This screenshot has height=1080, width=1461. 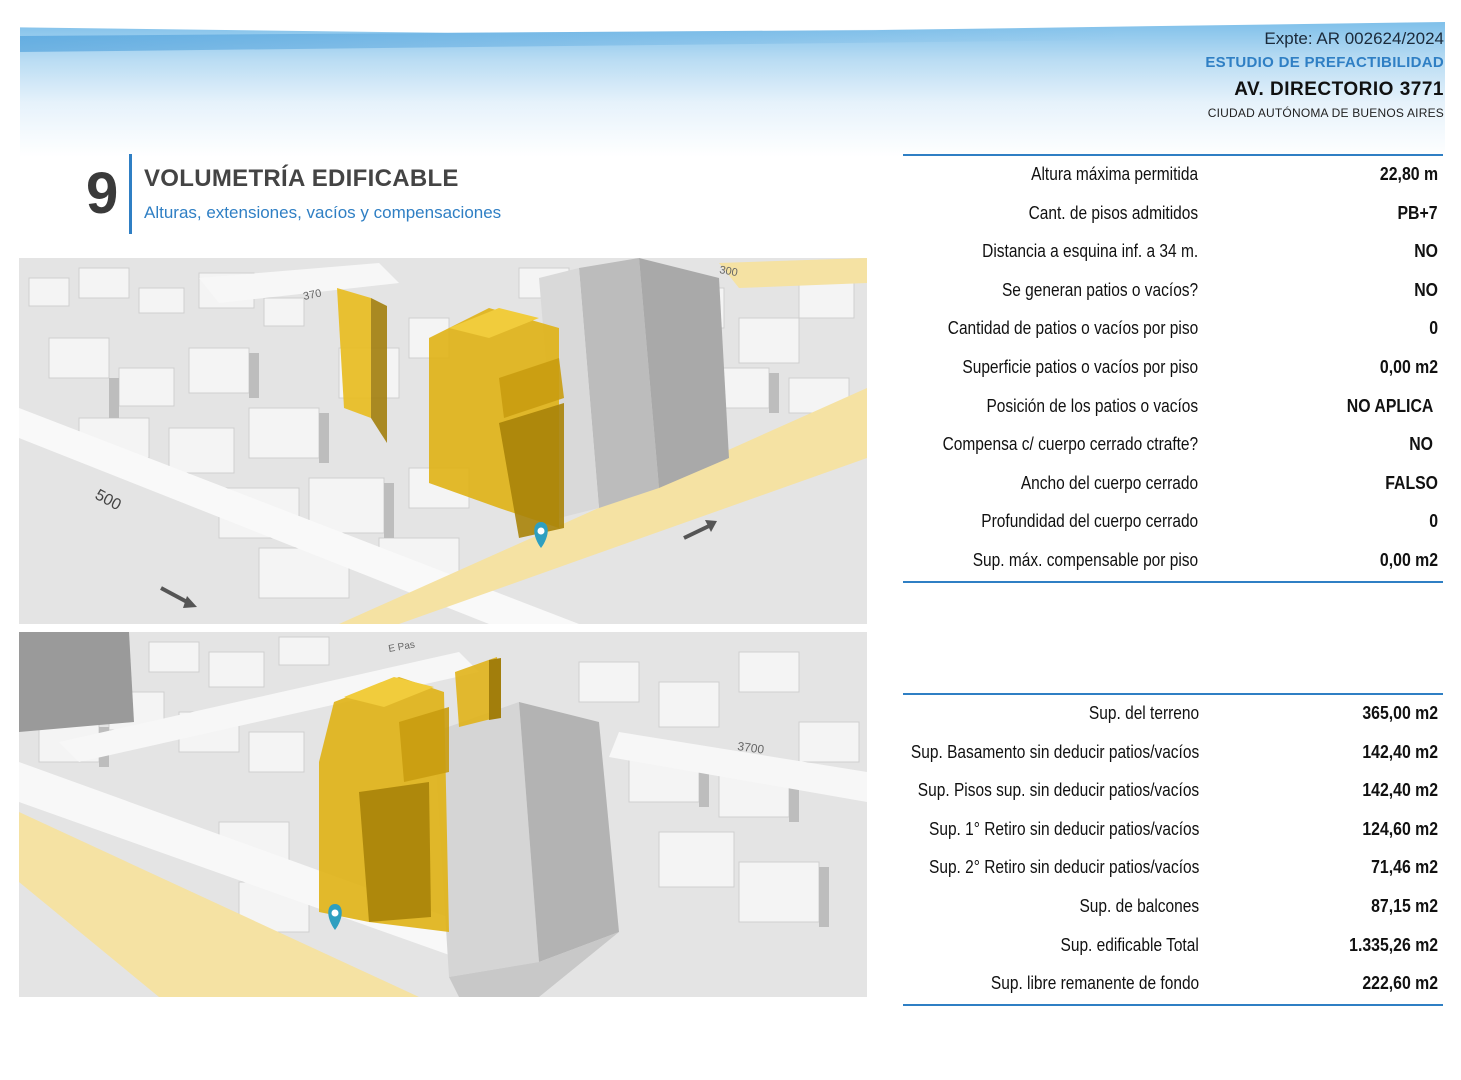 I want to click on row-label: Se generan patios o vacíos?, so click(x=1099, y=289).